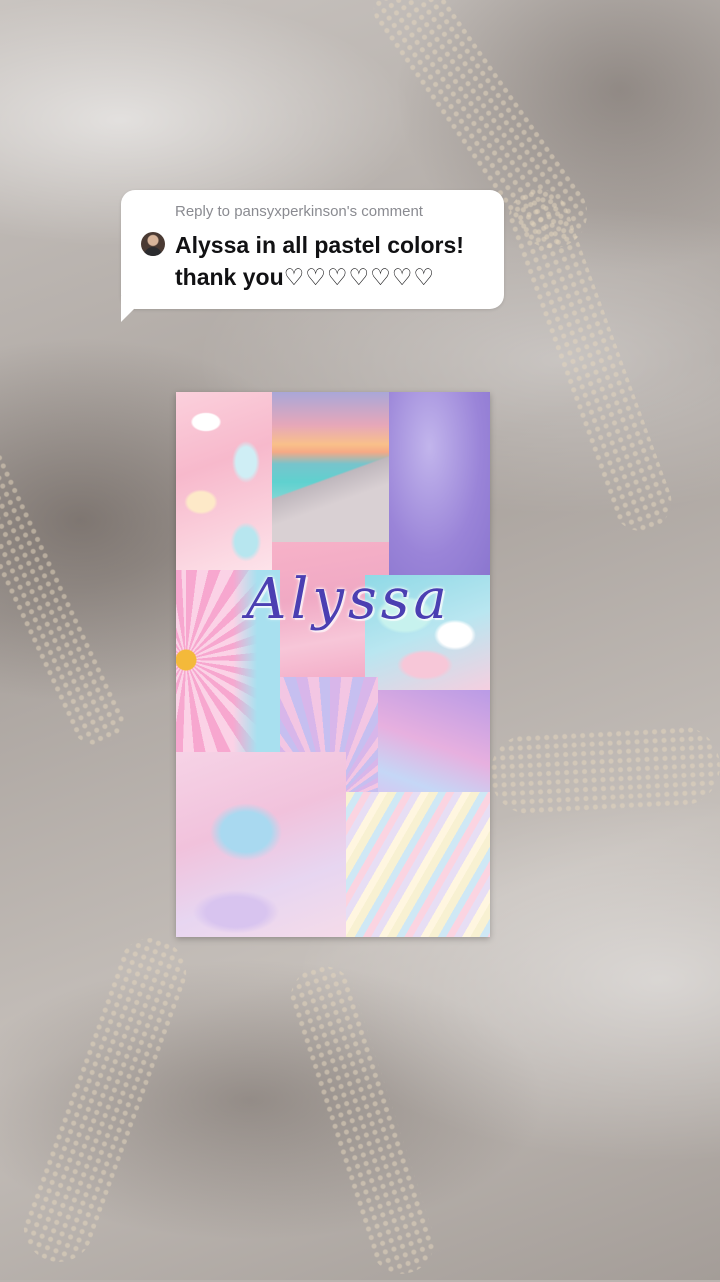  Describe the element at coordinates (434, 745) in the screenshot. I see `cotton-candy-sky-tile` at that location.